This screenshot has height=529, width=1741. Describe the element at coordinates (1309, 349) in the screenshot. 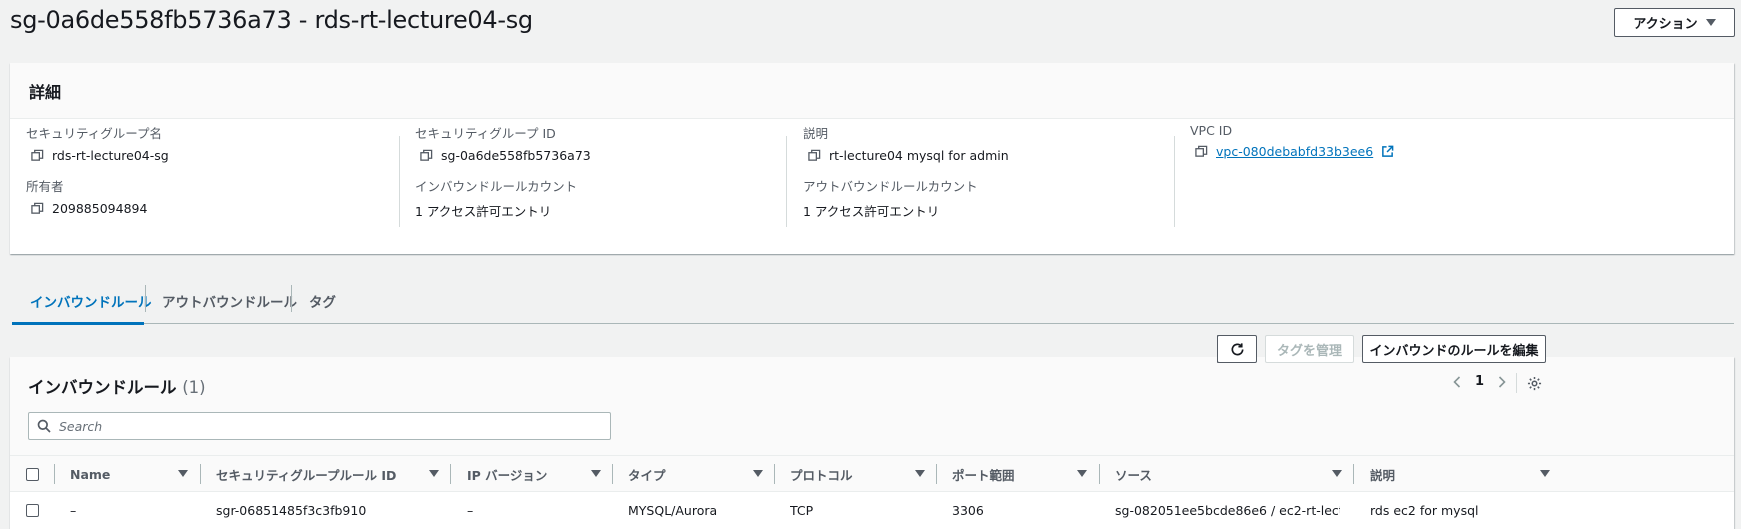

I see `manage-tags-button: タグを管理` at that location.